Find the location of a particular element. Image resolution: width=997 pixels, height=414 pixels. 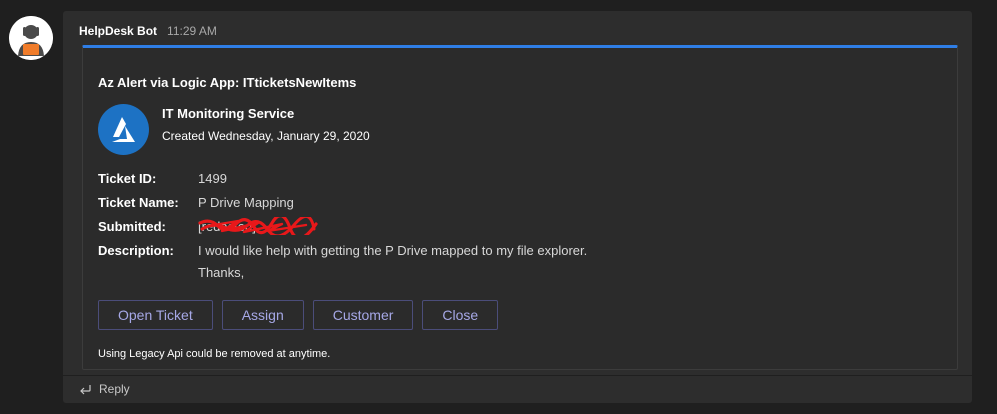

created-date: Created Wednesday, January 29, 2020 is located at coordinates (266, 136).